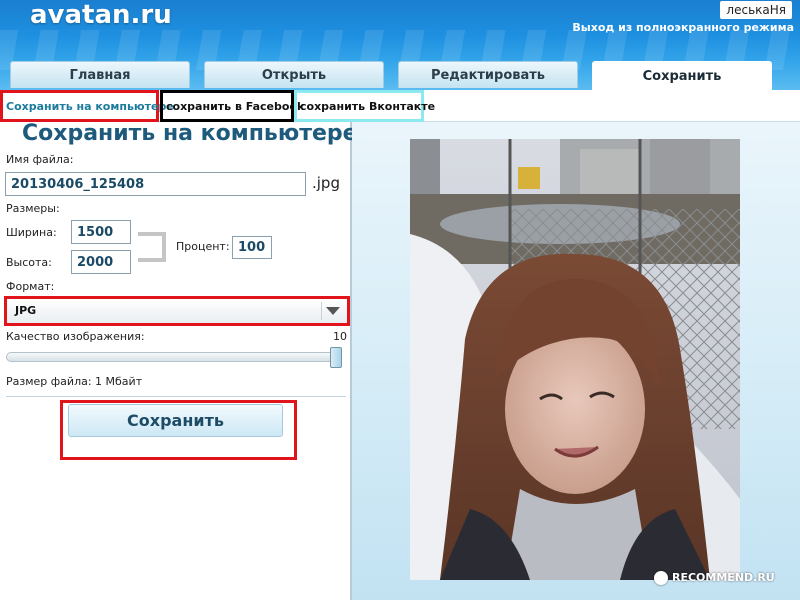 Image resolution: width=800 pixels, height=600 pixels. What do you see at coordinates (294, 74) in the screenshot?
I see `tab-open: Открыть` at bounding box center [294, 74].